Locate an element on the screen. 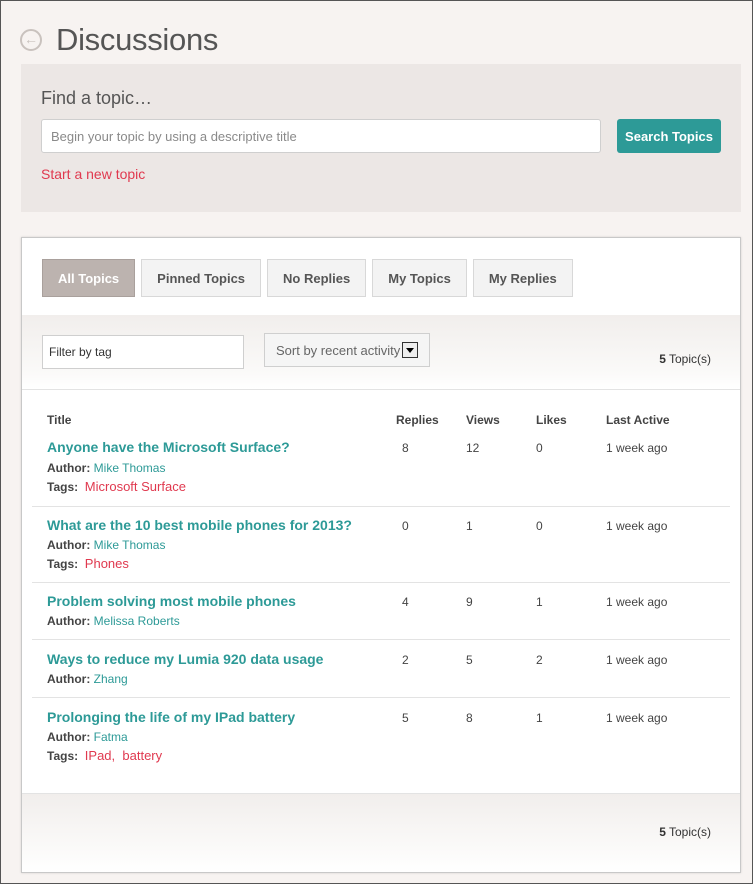  tab-pinned-topics: Pinned Topics is located at coordinates (201, 278).